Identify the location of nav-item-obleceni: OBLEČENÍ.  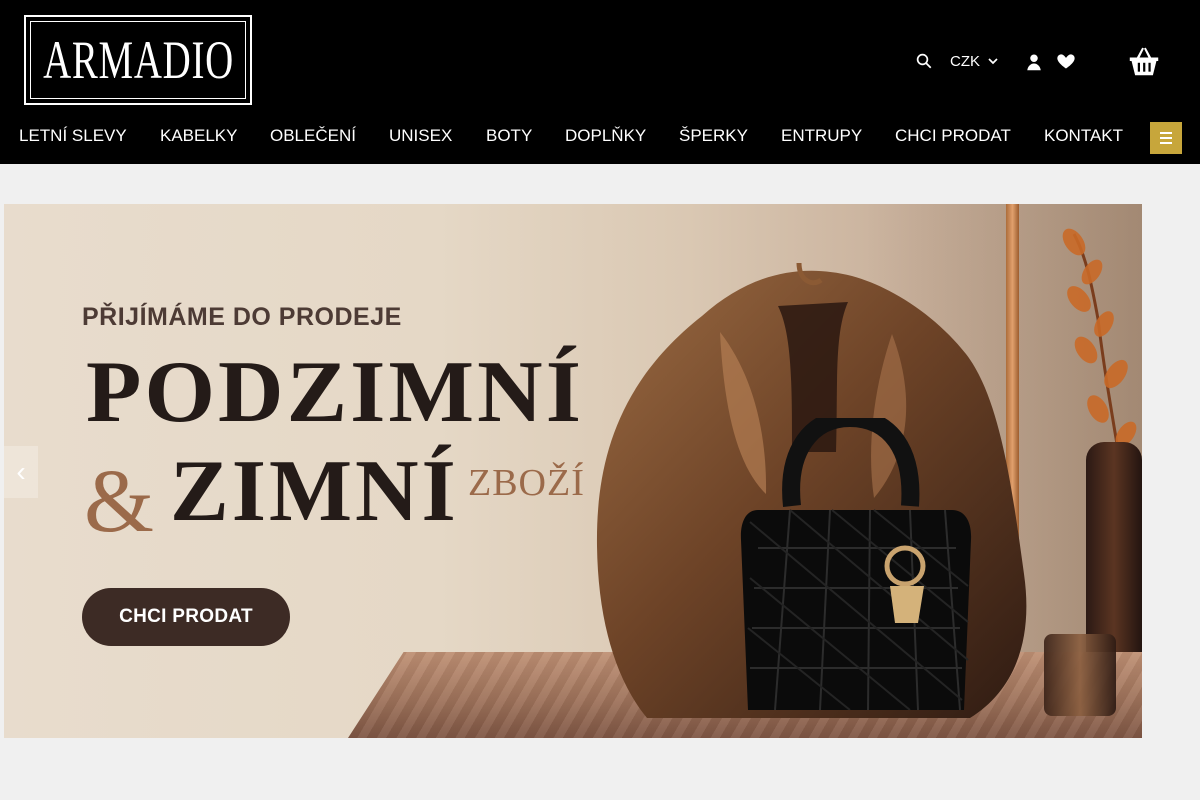
(313, 136).